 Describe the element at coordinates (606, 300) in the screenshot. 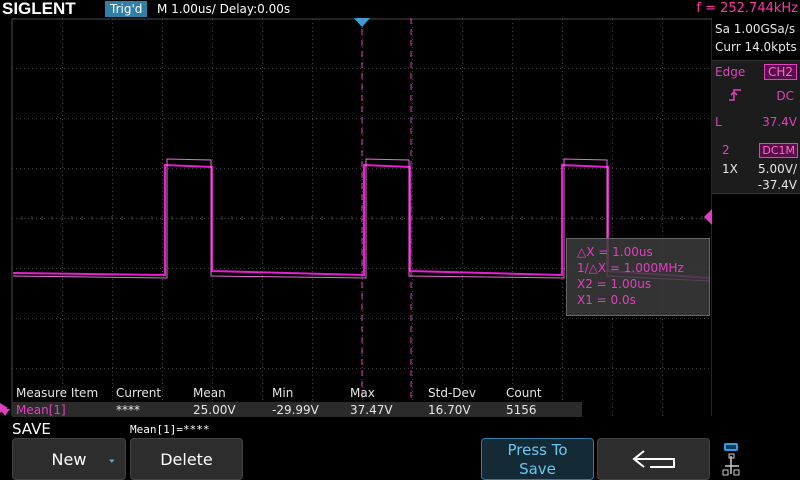

I see `cursor-x1-value: X1 = 0.0s` at that location.